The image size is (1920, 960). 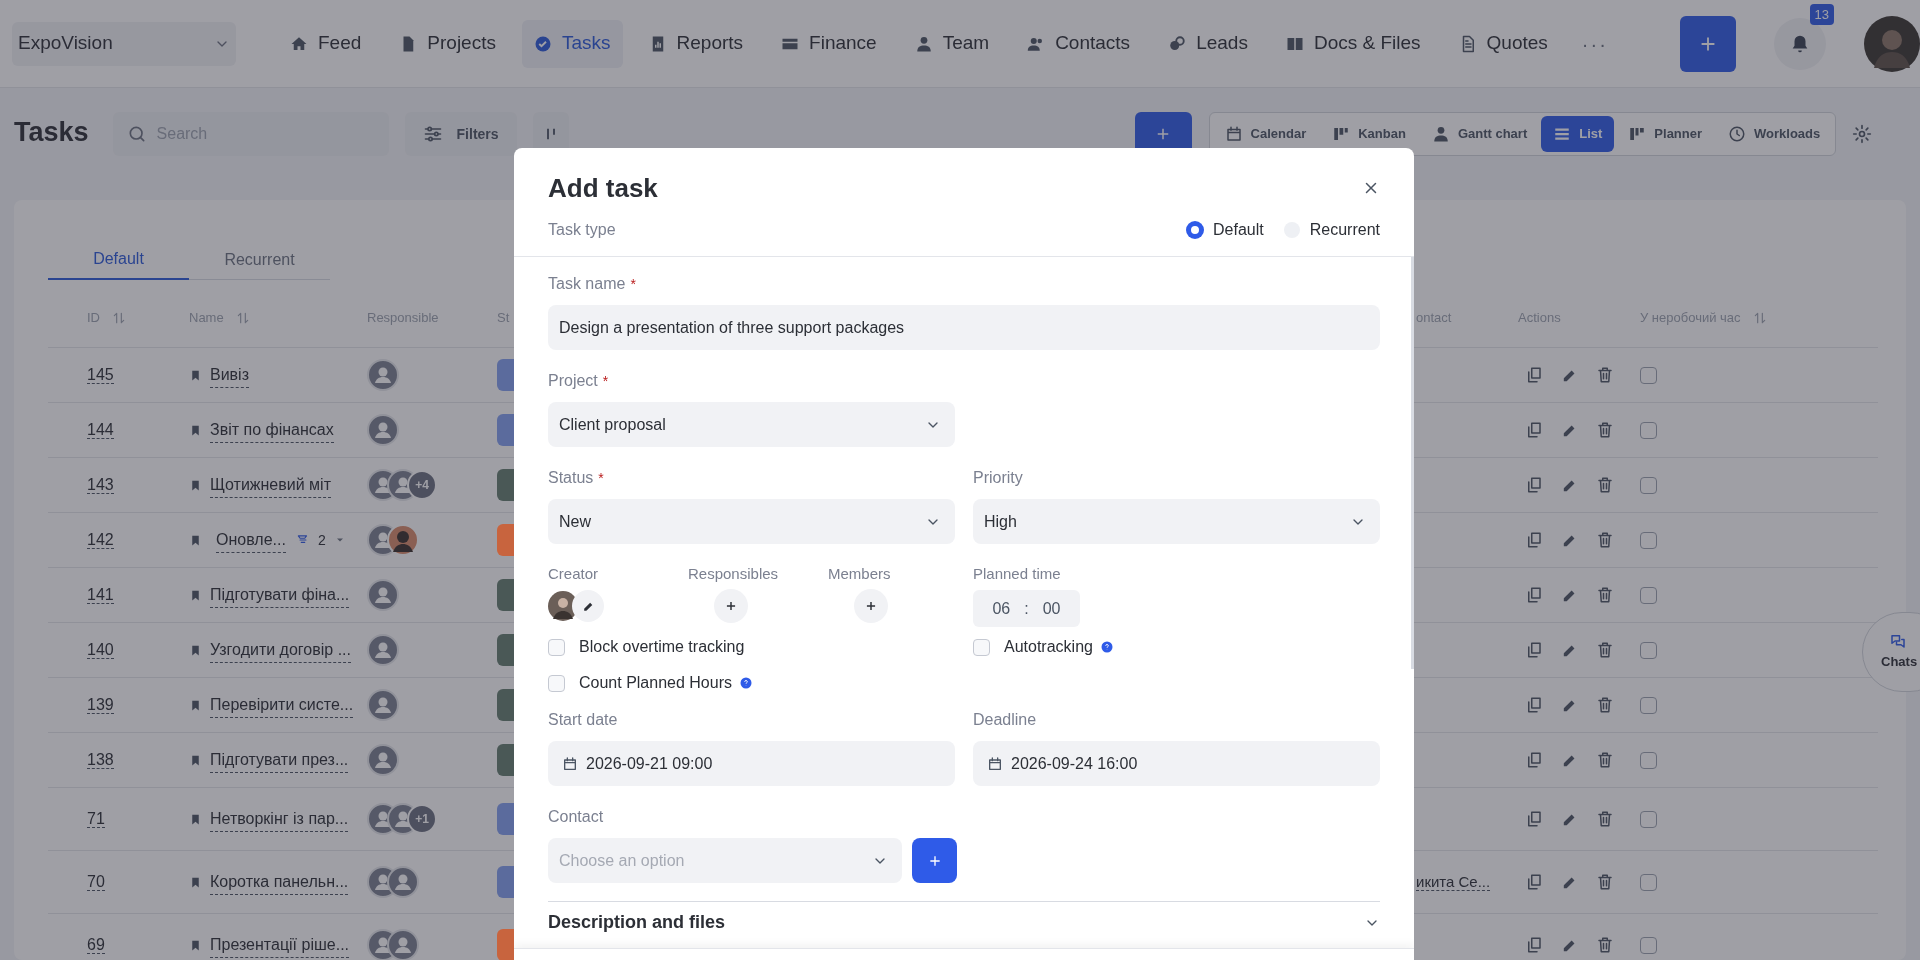 I want to click on radio-option: Default, so click(x=1225, y=230).